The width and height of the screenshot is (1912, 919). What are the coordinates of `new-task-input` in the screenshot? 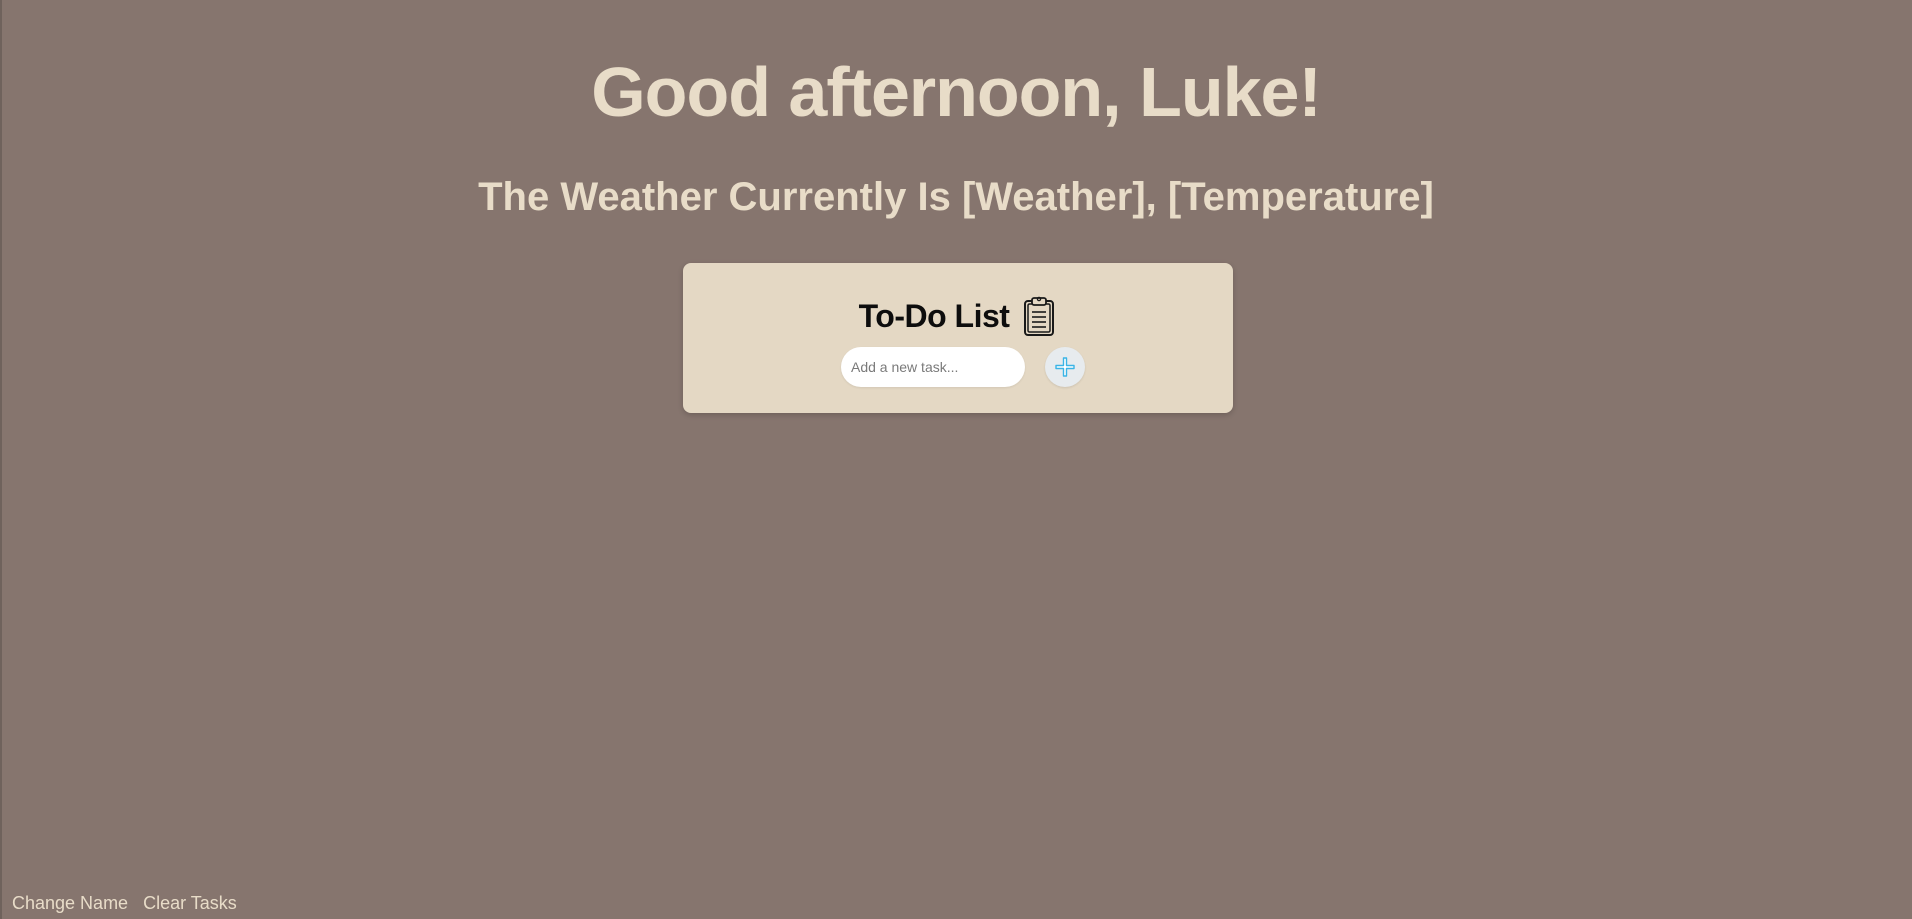 It's located at (933, 367).